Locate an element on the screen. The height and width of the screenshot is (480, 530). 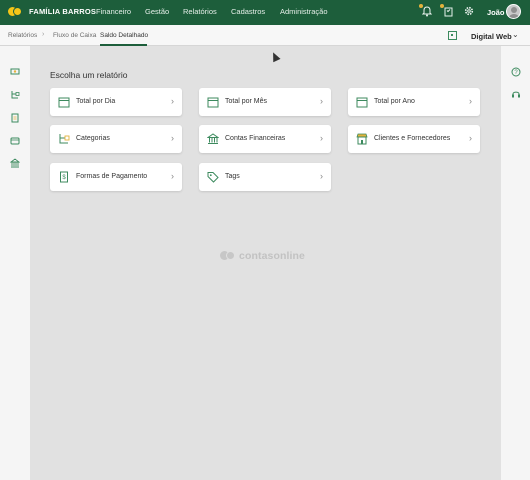
company-selector: Digital Web is located at coordinates (491, 36).